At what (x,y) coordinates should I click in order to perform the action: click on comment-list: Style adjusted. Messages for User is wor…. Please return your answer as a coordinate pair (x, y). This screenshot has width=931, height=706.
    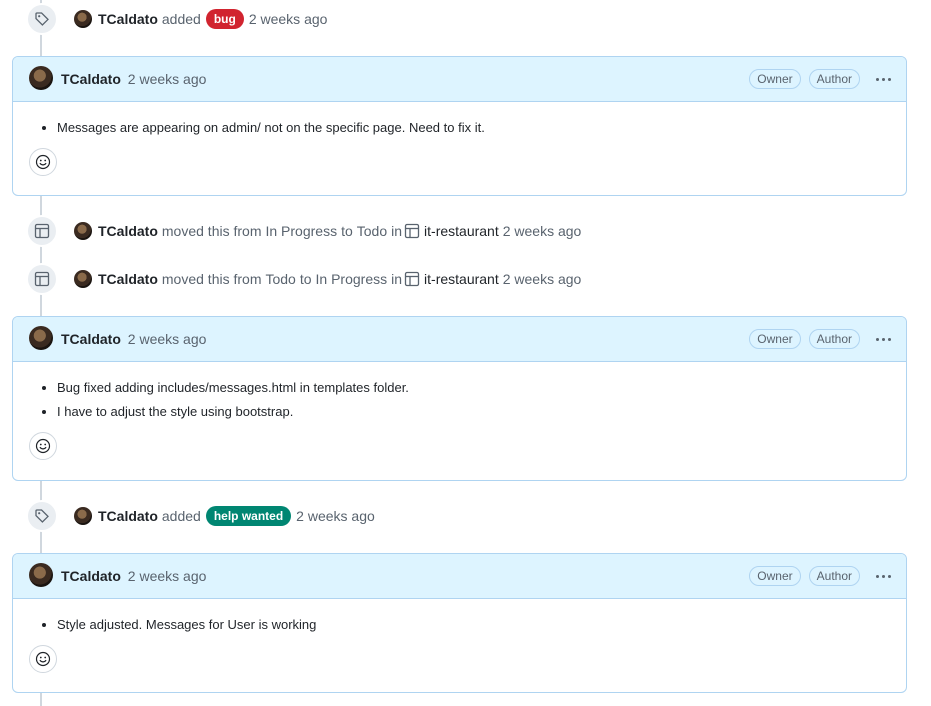
    Looking at the image, I should click on (459, 625).